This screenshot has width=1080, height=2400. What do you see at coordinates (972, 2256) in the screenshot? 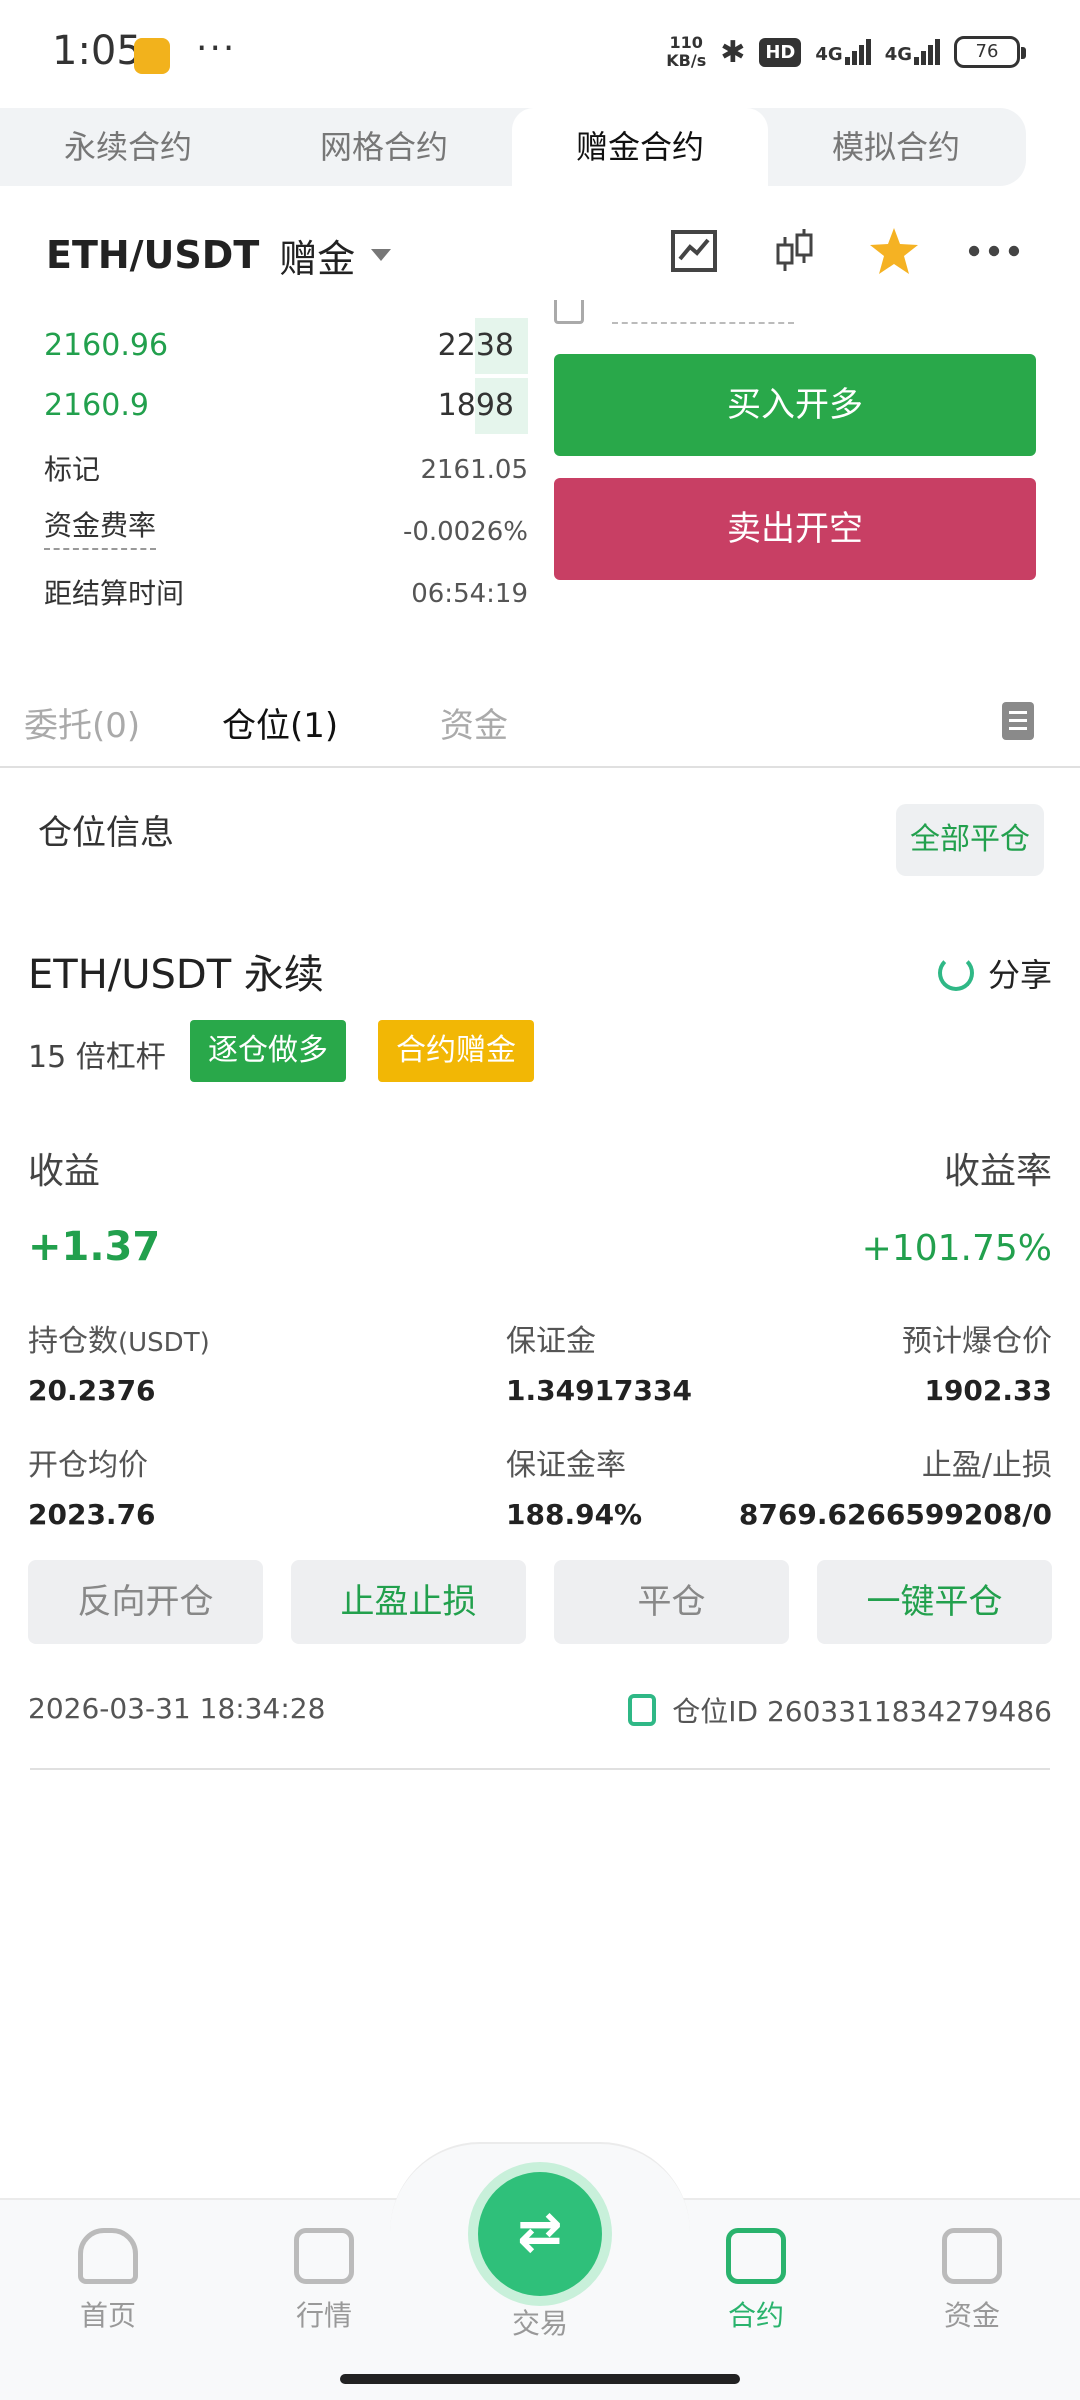
I see `wallet-icon` at bounding box center [972, 2256].